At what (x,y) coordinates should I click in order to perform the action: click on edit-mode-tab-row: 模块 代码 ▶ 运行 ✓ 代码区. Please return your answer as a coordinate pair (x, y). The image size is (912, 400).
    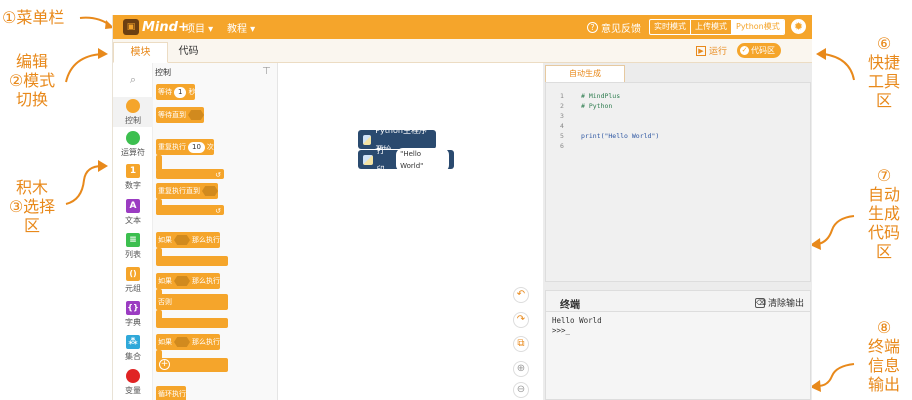
    Looking at the image, I should click on (462, 51).